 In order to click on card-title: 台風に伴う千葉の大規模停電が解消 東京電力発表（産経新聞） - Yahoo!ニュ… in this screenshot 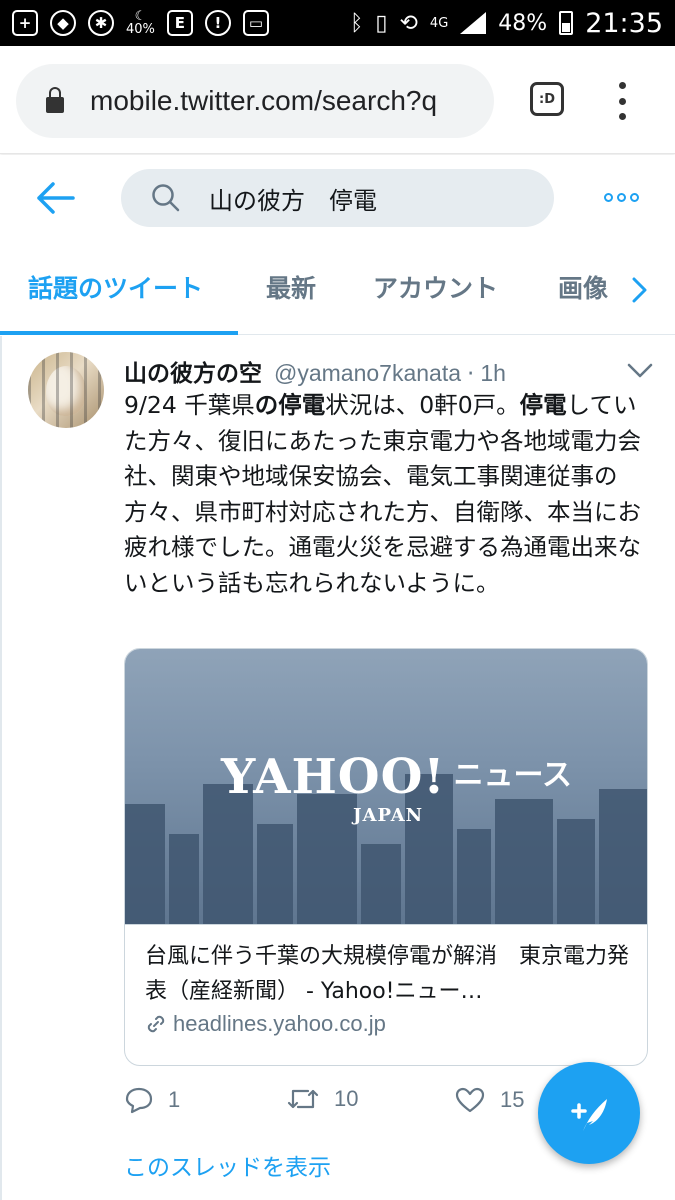, I will do `click(387, 974)`.